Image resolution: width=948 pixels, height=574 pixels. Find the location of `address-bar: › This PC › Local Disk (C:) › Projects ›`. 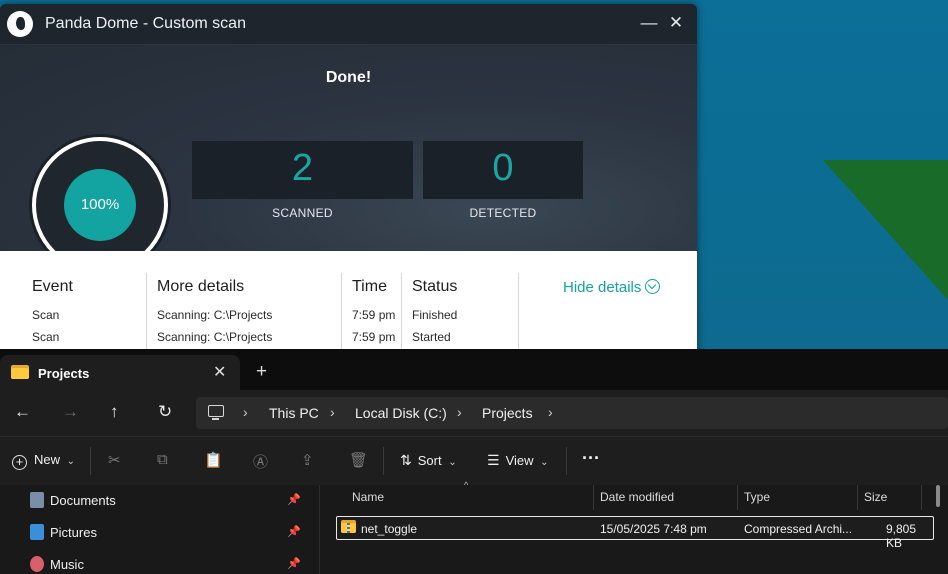

address-bar: › This PC › Local Disk (C:) › Projects › is located at coordinates (572, 413).